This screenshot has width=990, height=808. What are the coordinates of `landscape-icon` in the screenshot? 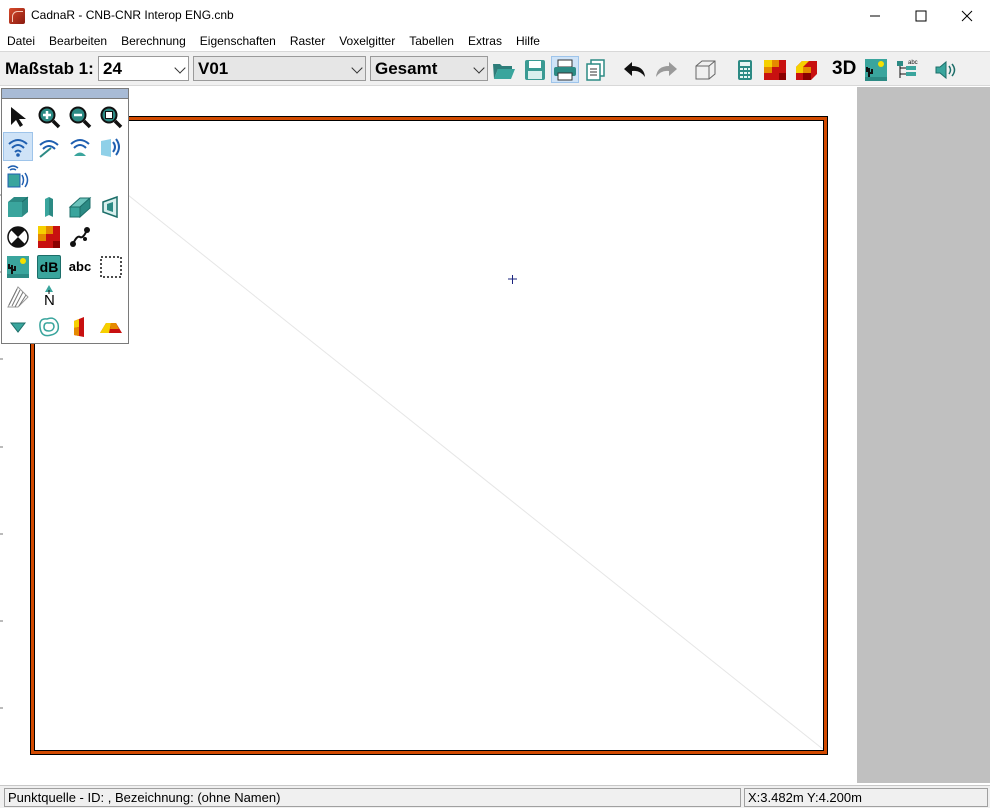 It's located at (18, 266).